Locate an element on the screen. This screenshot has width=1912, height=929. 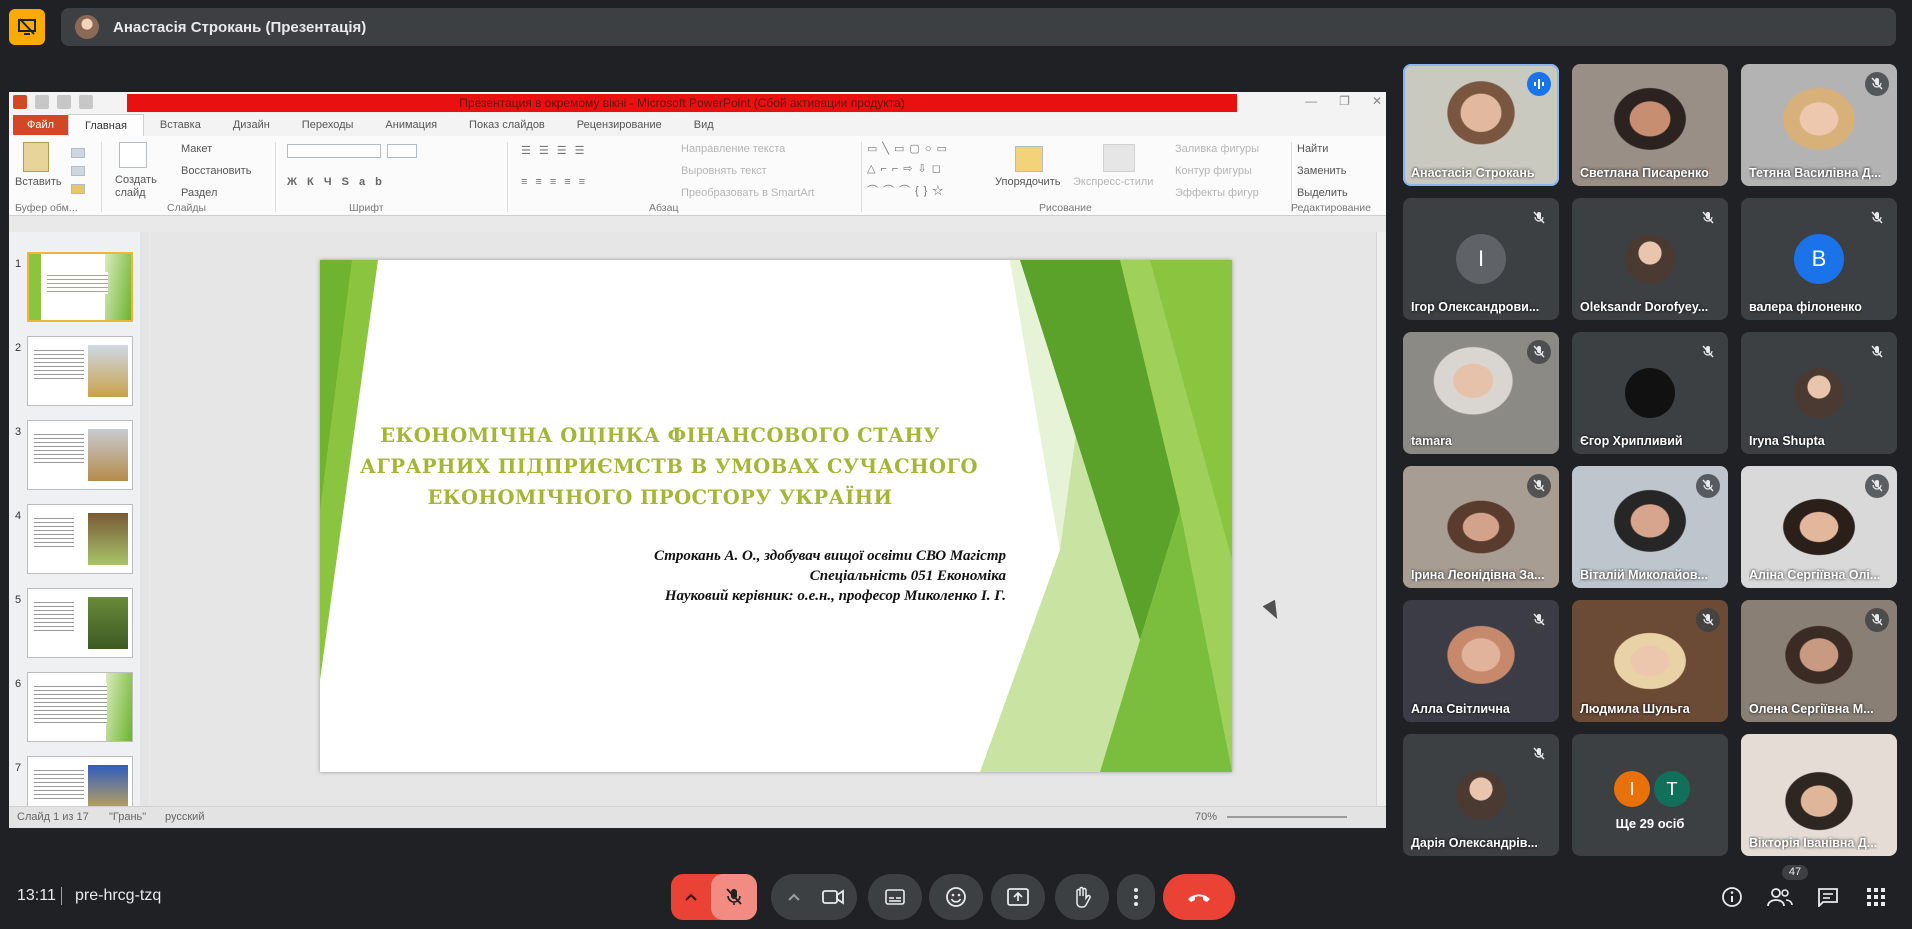
section-button: Раздел is located at coordinates (199, 193).